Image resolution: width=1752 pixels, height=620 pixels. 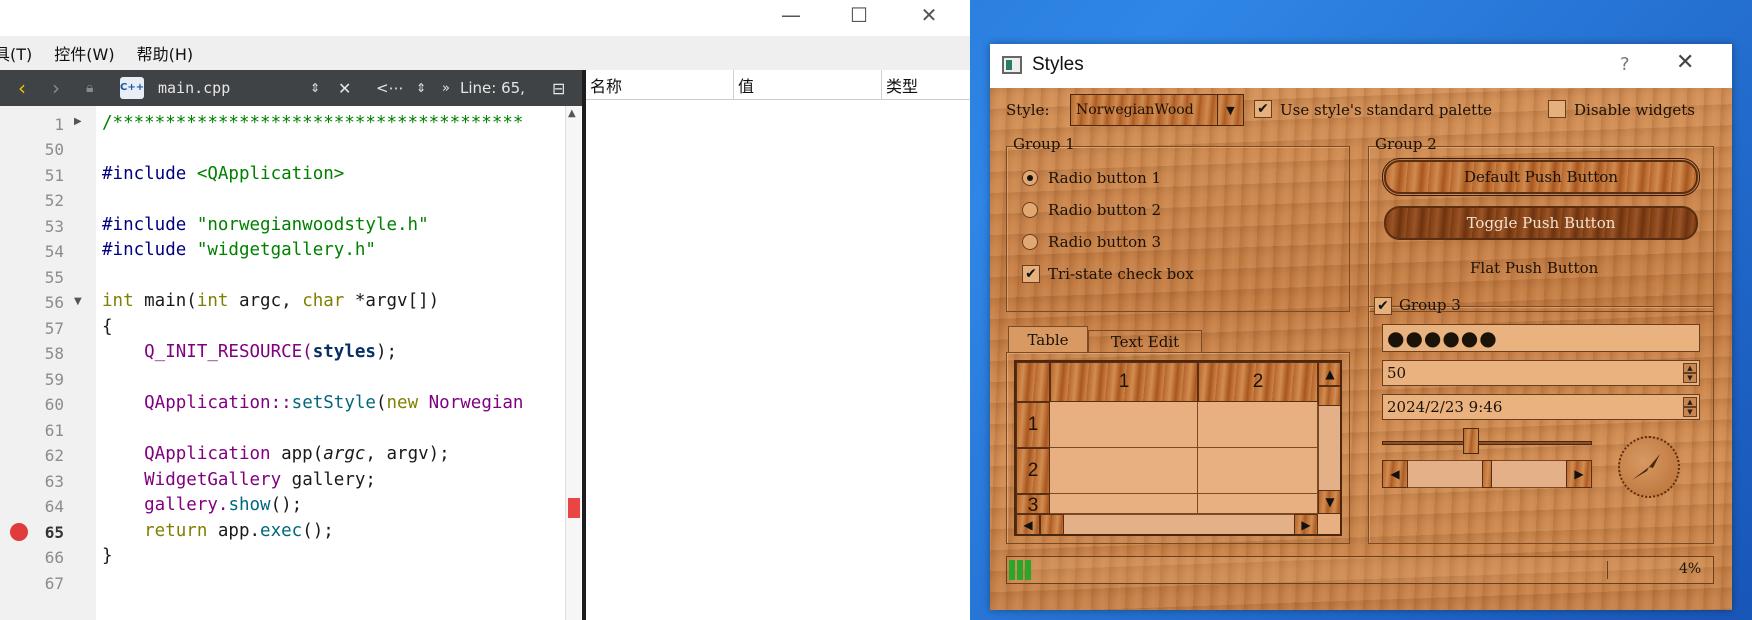 I want to click on split-editor-icon: ⊟, so click(x=558, y=88).